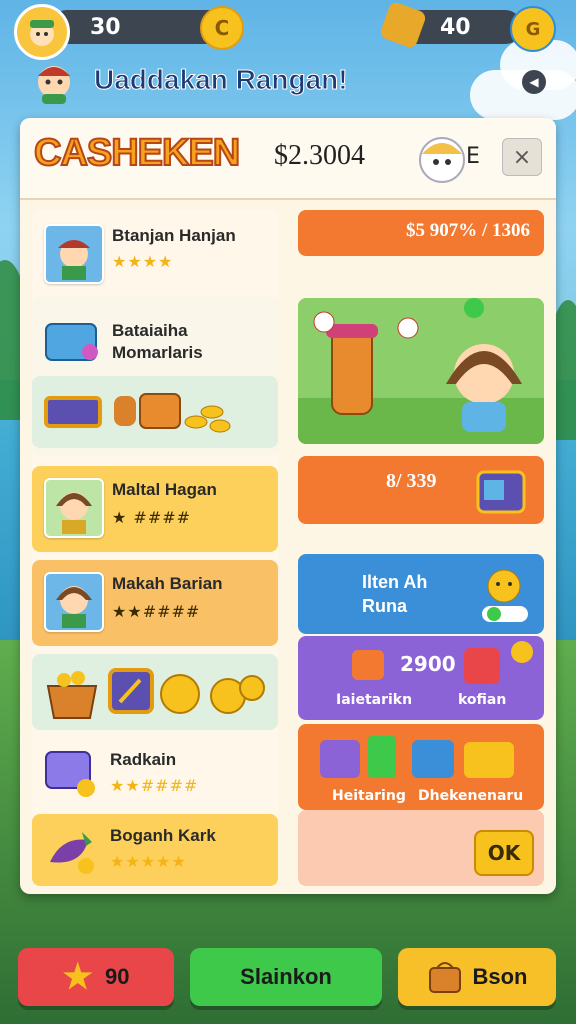  Describe the element at coordinates (319, 155) in the screenshot. I see `balance-amount: $2.3004` at that location.